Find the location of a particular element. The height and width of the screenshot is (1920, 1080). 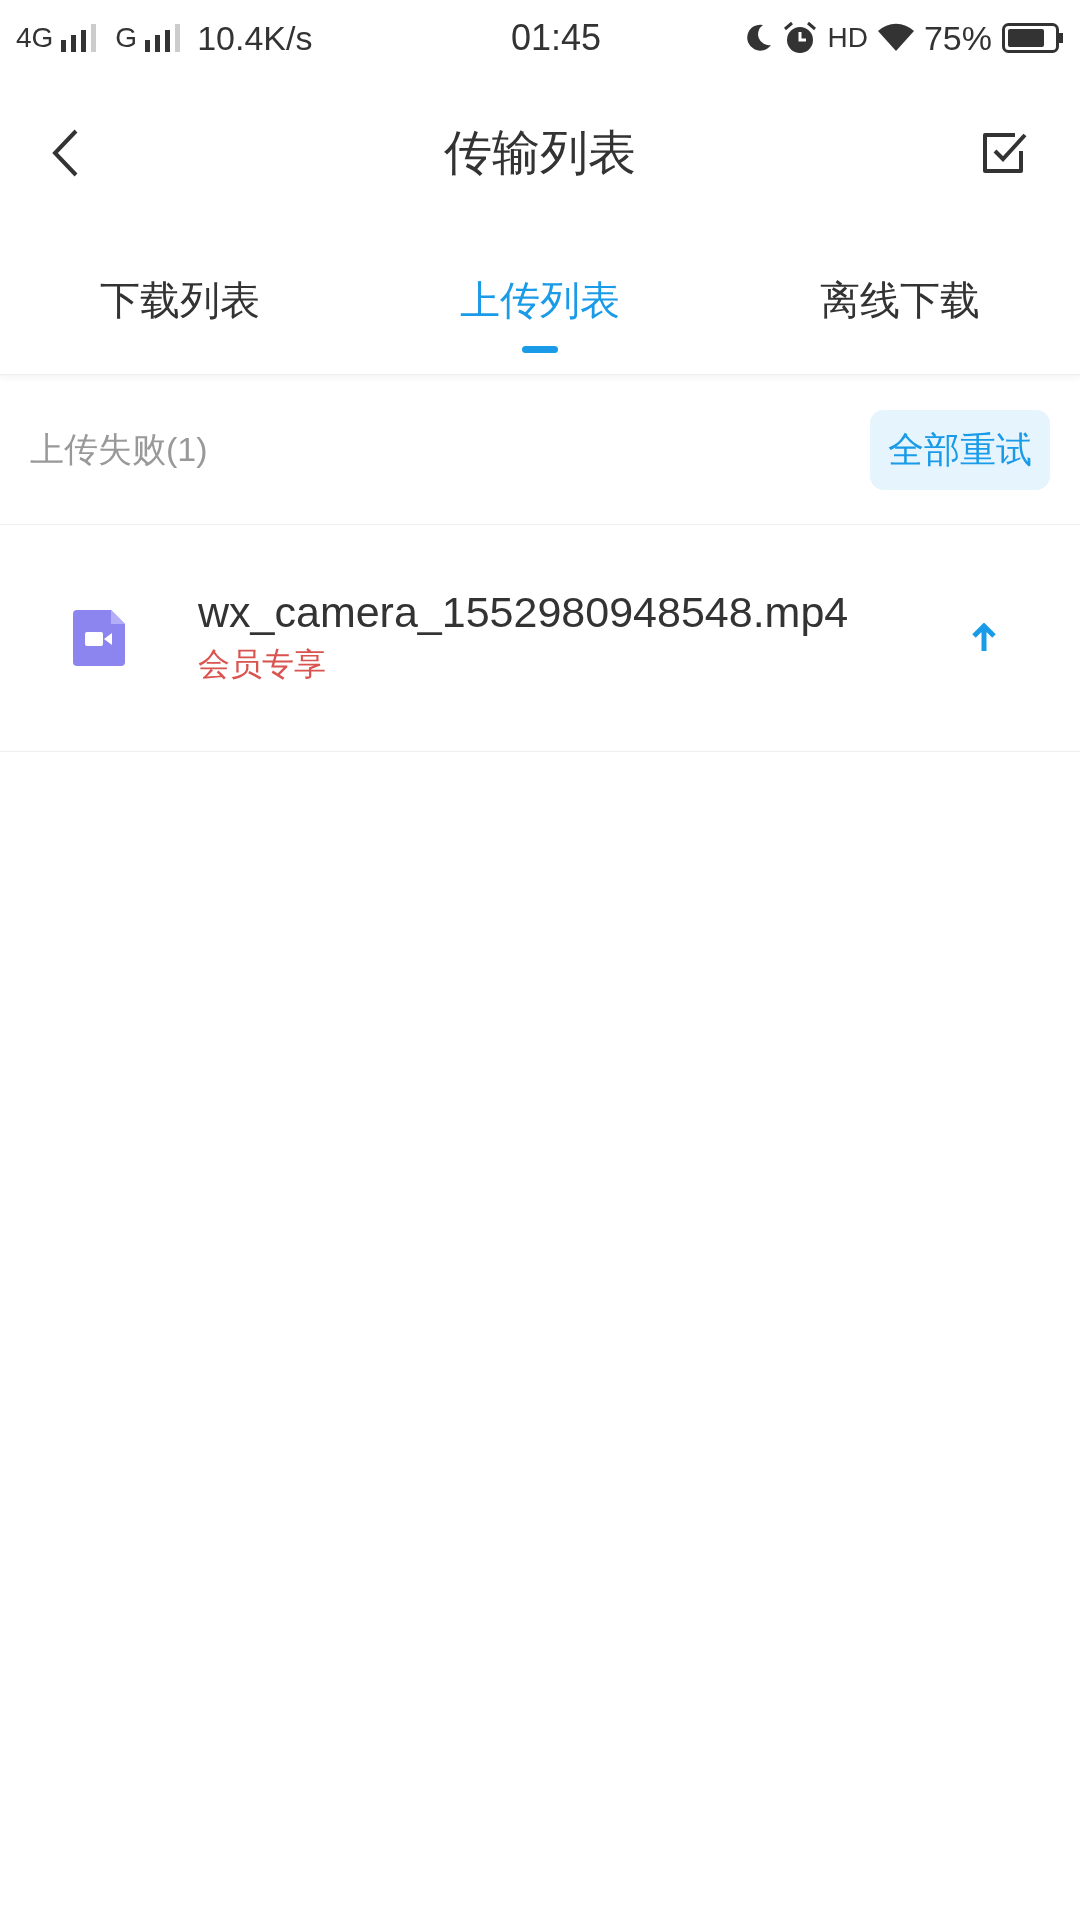

back-icon is located at coordinates (65, 153).